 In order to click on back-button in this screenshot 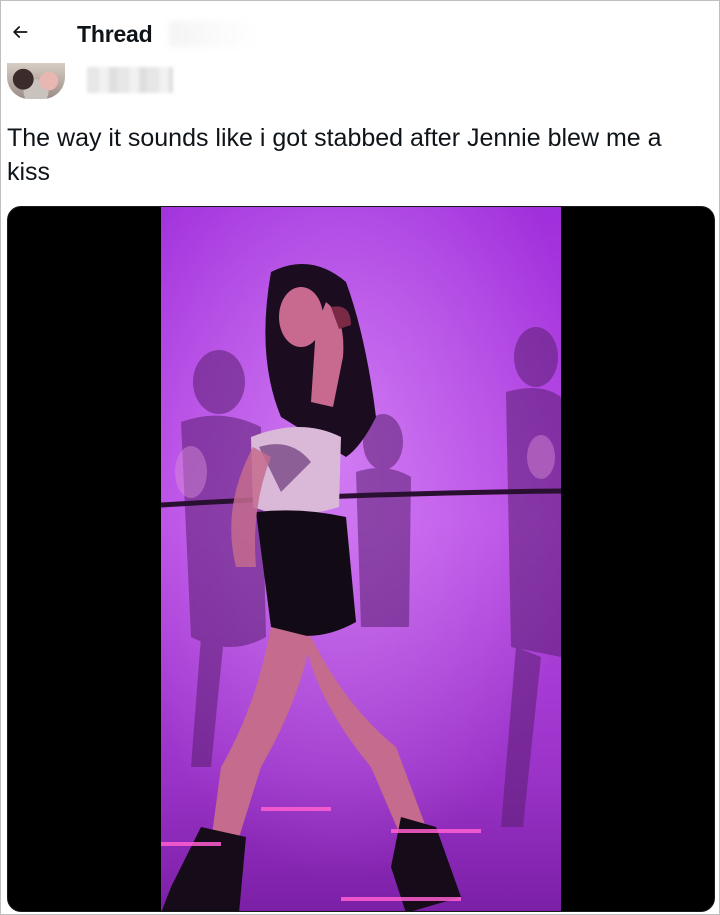, I will do `click(20, 34)`.